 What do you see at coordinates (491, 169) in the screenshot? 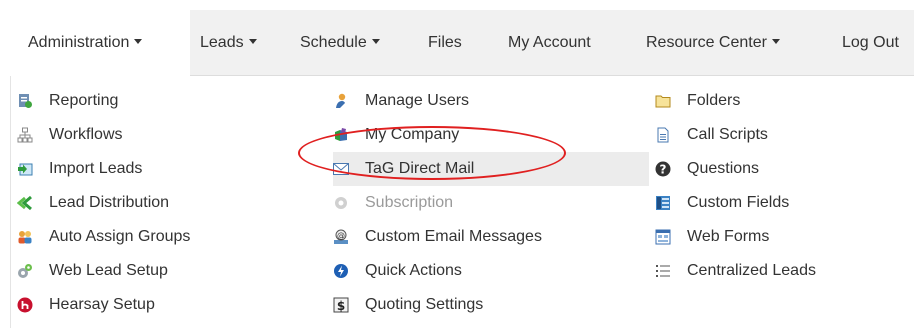
I see `menu-item-tag-direct-mail: TaG Direct Mail` at bounding box center [491, 169].